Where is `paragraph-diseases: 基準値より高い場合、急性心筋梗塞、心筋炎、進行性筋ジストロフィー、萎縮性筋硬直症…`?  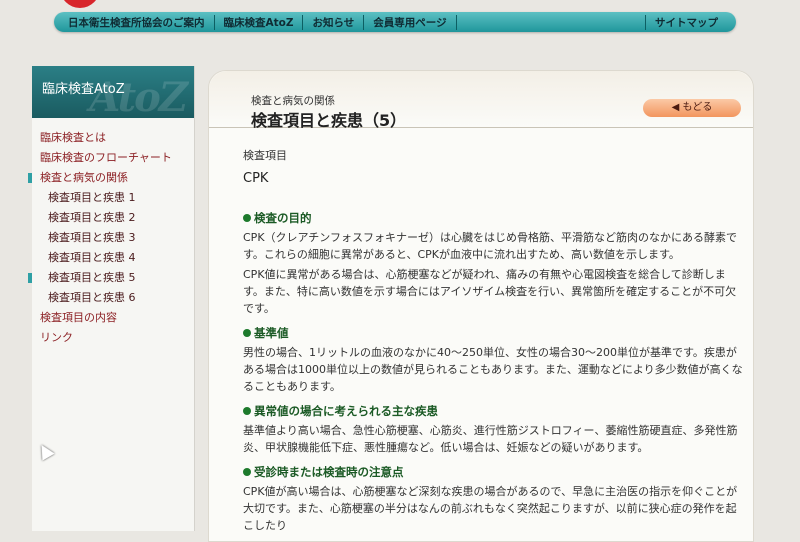 paragraph-diseases: 基準値より高い場合、急性心筋梗塞、心筋炎、進行性筋ジストロフィー、萎縮性筋硬直症… is located at coordinates (490, 439).